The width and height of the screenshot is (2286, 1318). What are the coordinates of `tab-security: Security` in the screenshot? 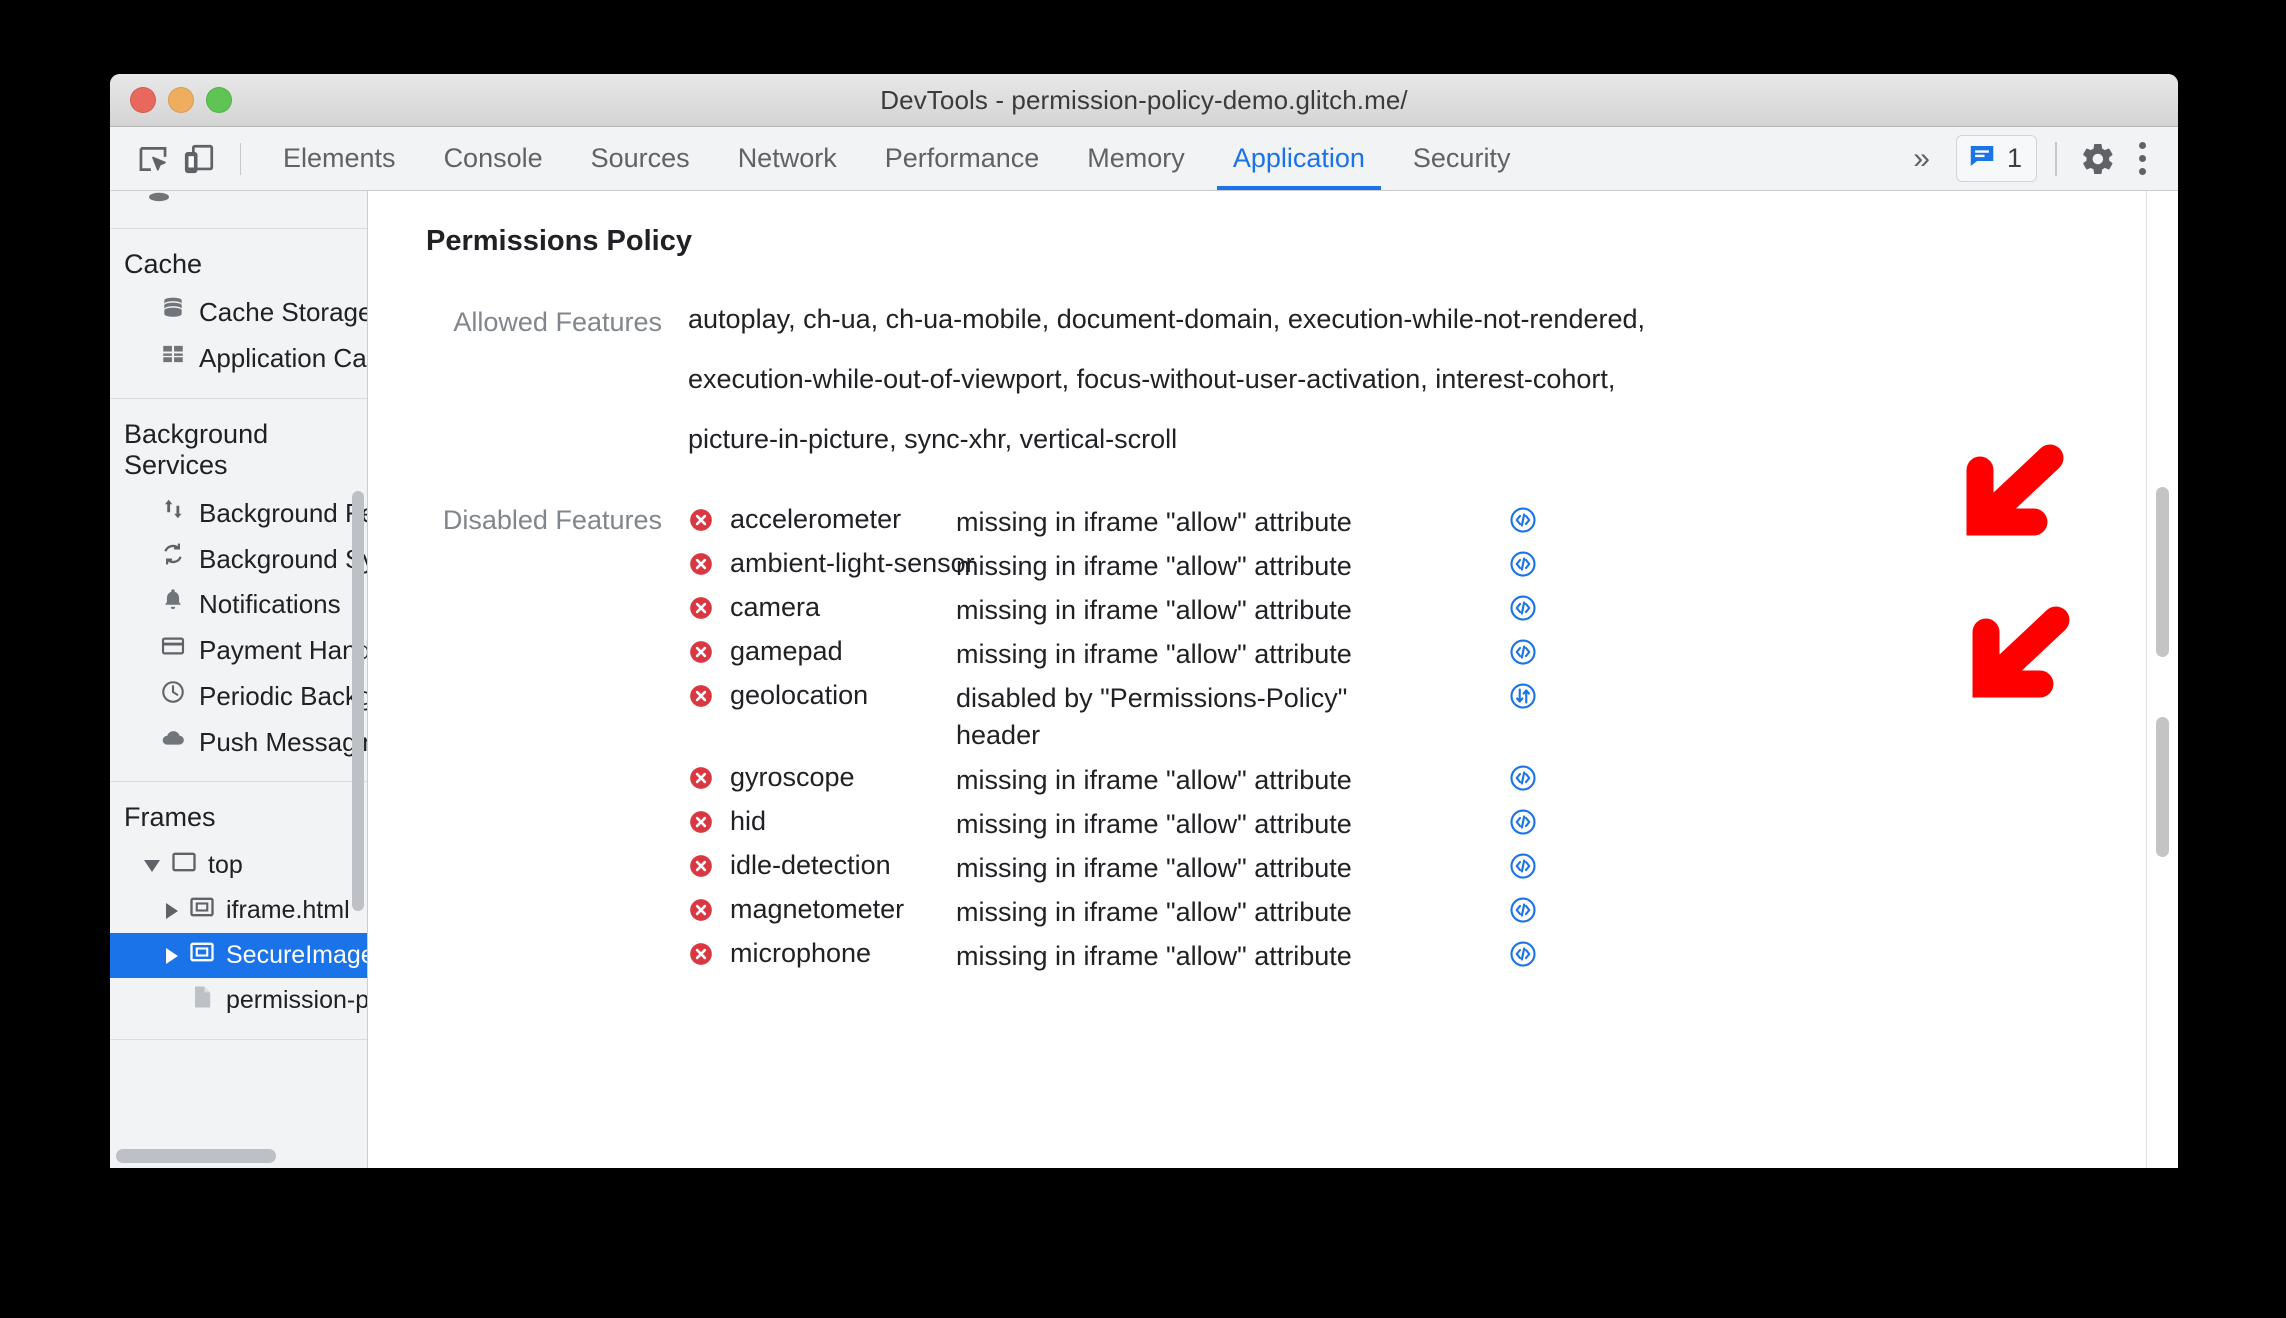 It's located at (1462, 158).